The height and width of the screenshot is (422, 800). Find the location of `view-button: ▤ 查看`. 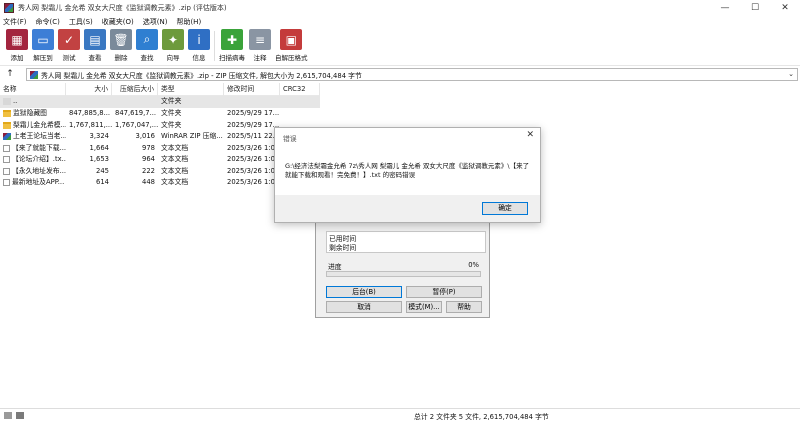

view-button: ▤ 查看 is located at coordinates (95, 45).